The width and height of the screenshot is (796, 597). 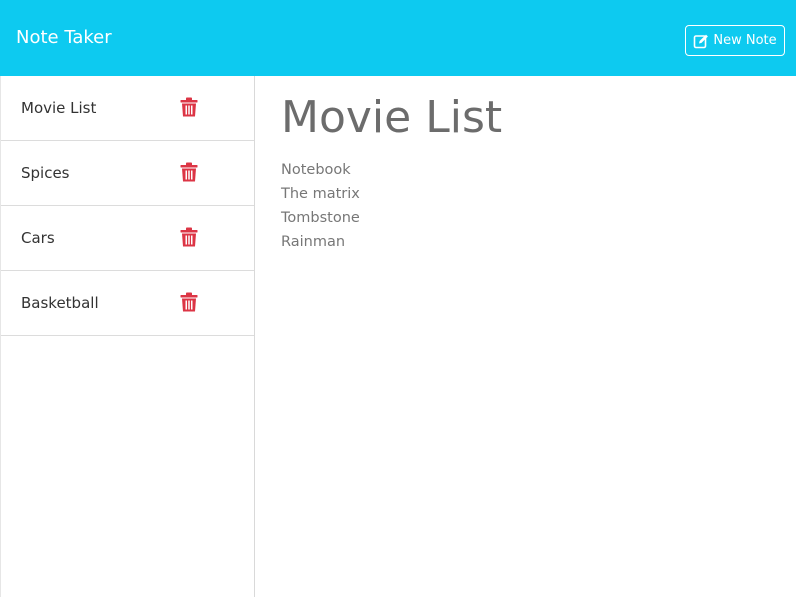 What do you see at coordinates (320, 206) in the screenshot?
I see `note-text: Notebook The matrix Tombstone Rainman` at bounding box center [320, 206].